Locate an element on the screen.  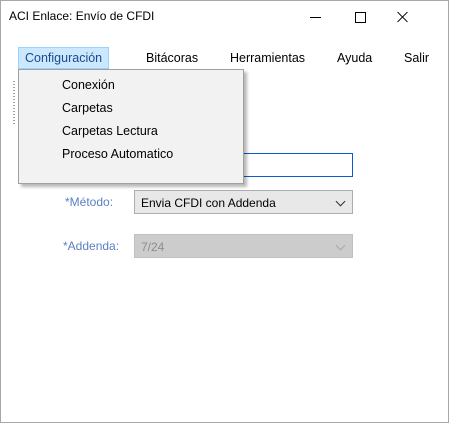
menu-bitacoras: Bitácoras is located at coordinates (172, 58).